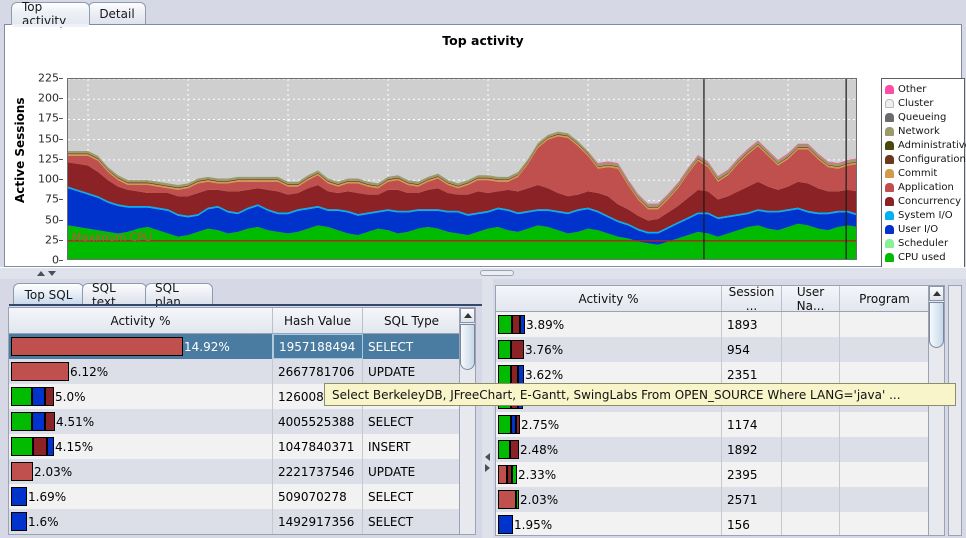  What do you see at coordinates (752, 449) in the screenshot?
I see `cell-session: 1892` at bounding box center [752, 449].